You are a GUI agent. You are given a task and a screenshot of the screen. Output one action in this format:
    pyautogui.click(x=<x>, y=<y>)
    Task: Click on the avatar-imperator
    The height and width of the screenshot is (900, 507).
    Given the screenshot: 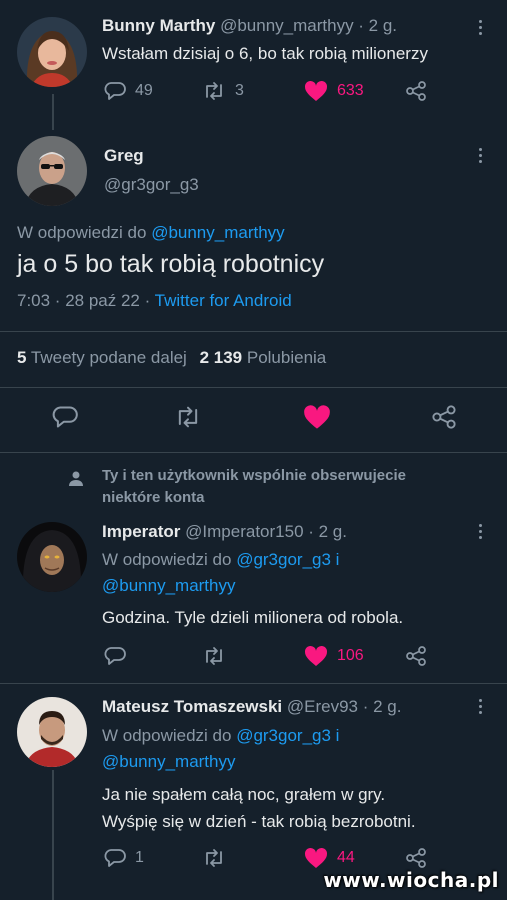 What is the action you would take?
    pyautogui.click(x=52, y=557)
    